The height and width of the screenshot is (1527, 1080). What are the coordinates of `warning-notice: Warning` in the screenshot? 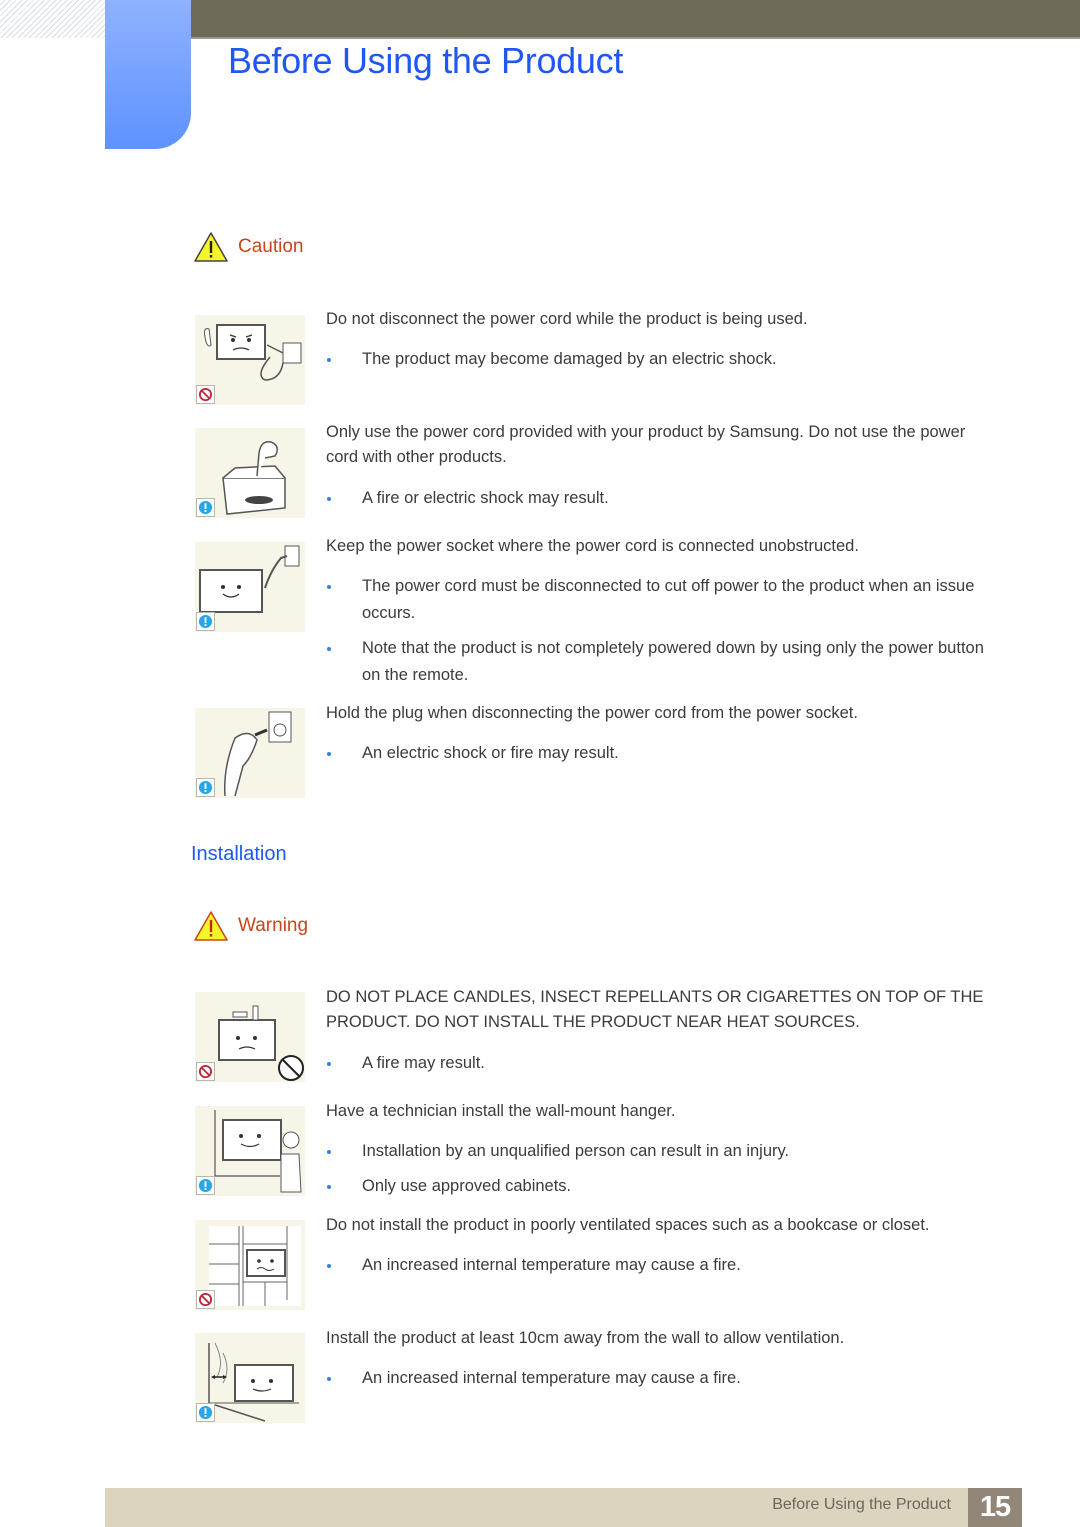 It's located at (250, 926).